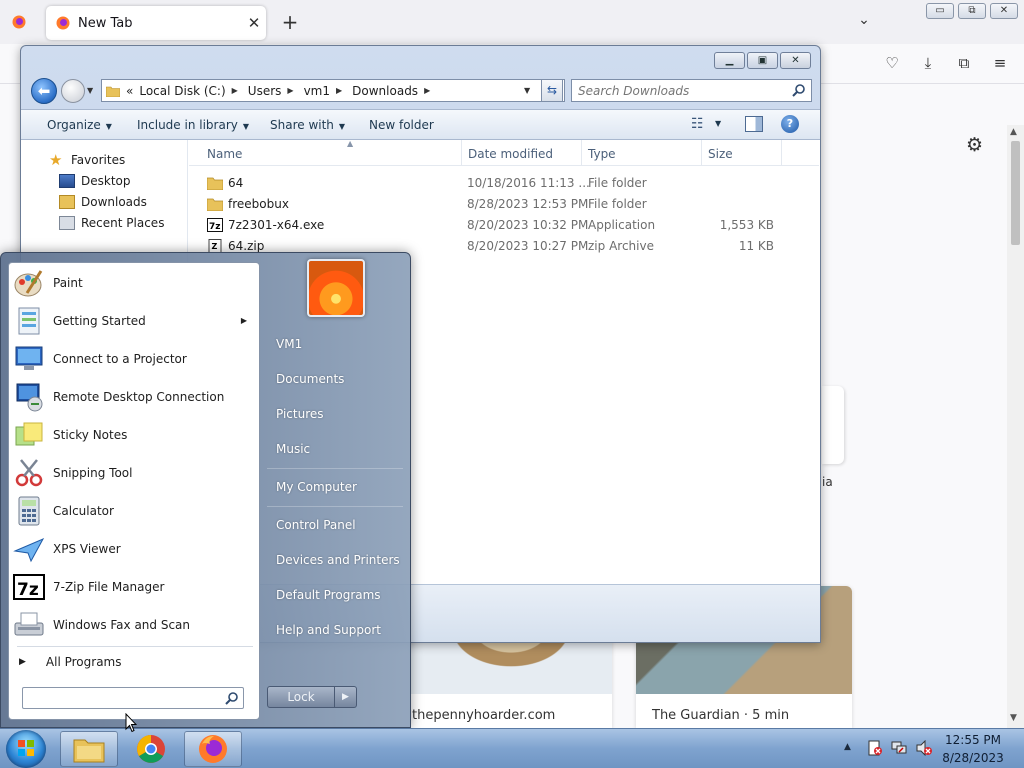 The image size is (1024, 768). What do you see at coordinates (833, 425) in the screenshot?
I see `top-site-card` at bounding box center [833, 425].